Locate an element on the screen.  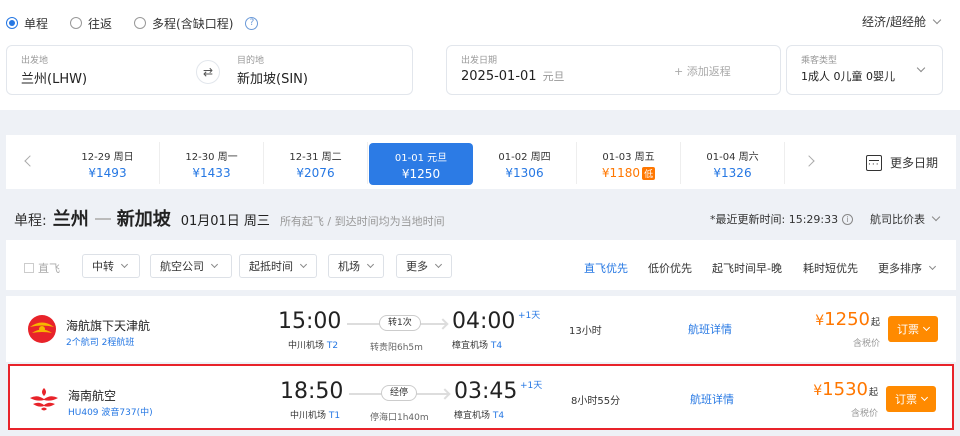
stops-badge: 转1次 is located at coordinates (400, 323).